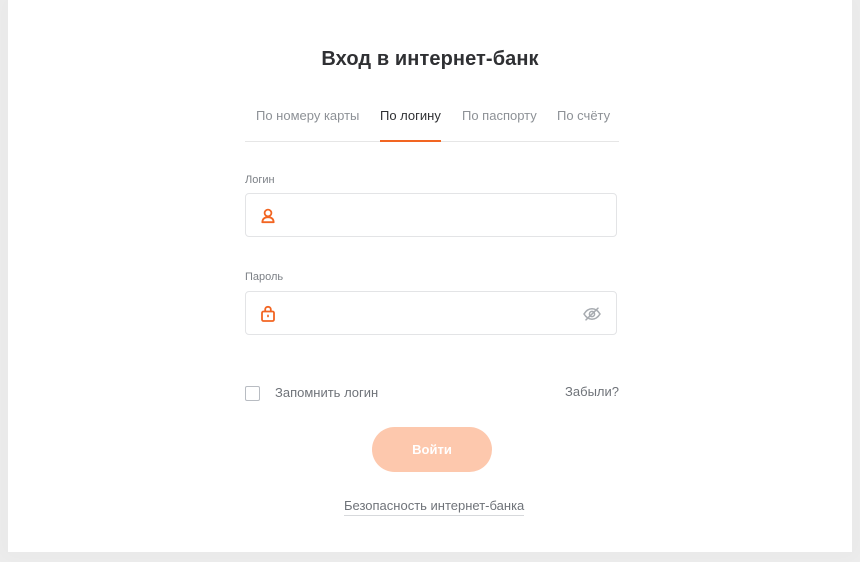  Describe the element at coordinates (410, 125) in the screenshot. I see `tab-login: По логину` at that location.